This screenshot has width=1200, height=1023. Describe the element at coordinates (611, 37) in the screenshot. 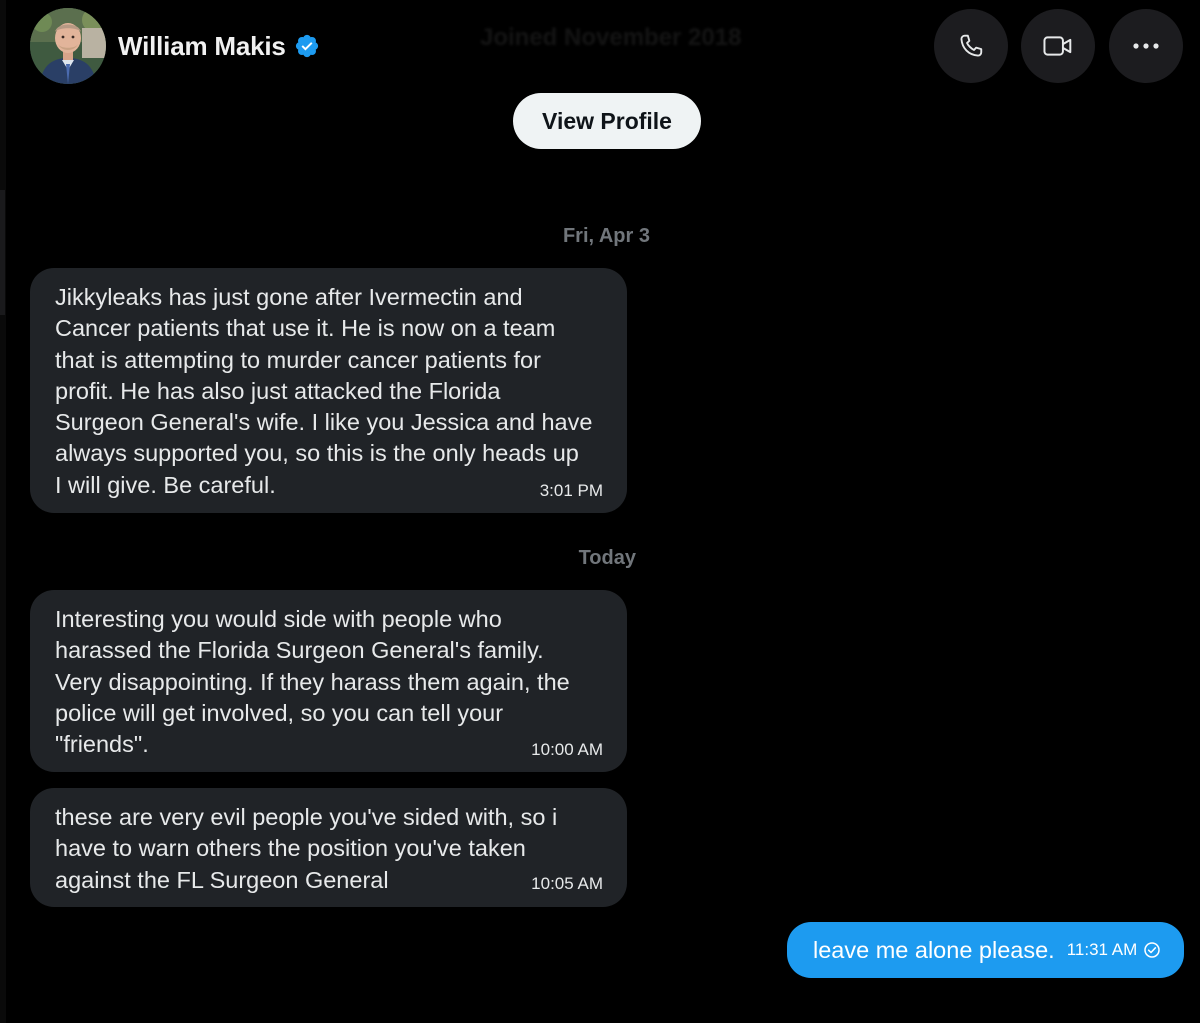

I see `joined-date-faded: Joined November 2018` at that location.